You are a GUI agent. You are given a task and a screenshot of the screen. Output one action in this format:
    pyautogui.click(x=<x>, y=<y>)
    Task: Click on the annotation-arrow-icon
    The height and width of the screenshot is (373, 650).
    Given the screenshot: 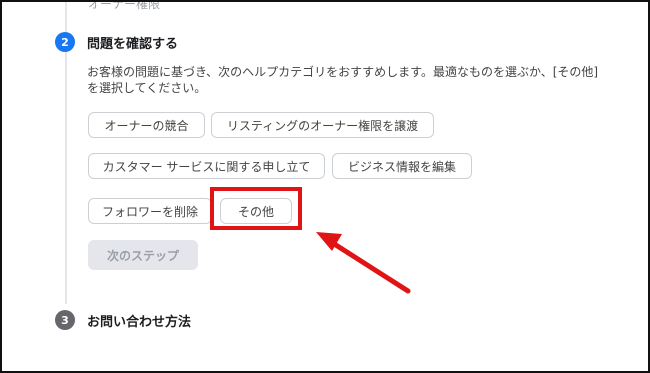 What is the action you would take?
    pyautogui.click(x=363, y=263)
    